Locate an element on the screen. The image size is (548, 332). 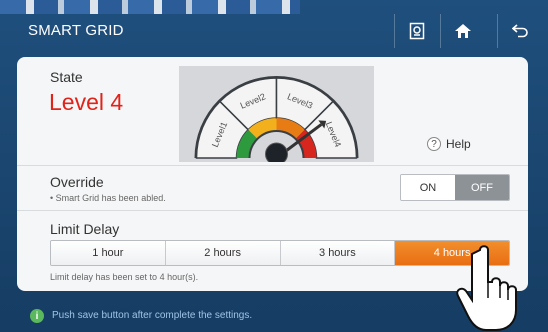
delay-option-2-hours: 2 hours is located at coordinates (223, 253).